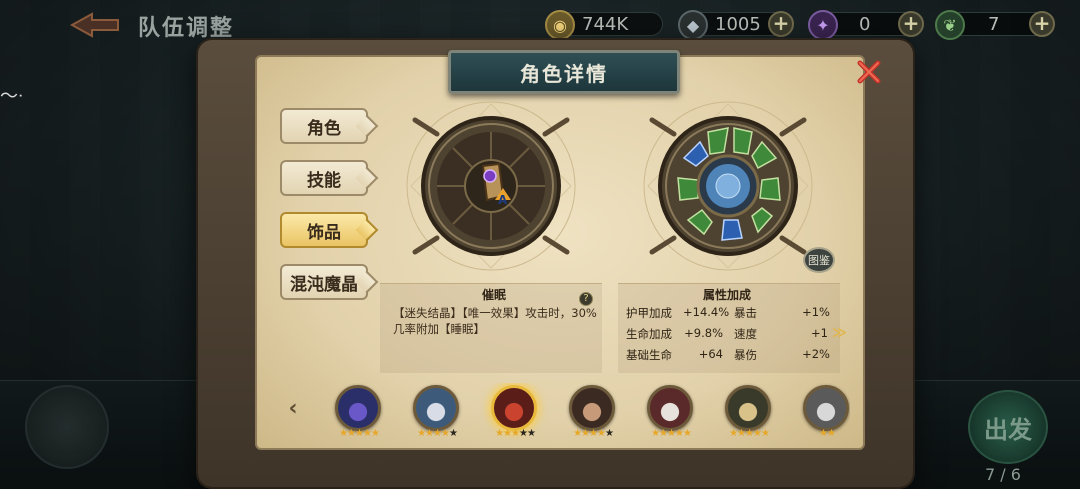 The width and height of the screenshot is (1080, 489). I want to click on hero-card-red-hood: ★★★★★, so click(515, 412).